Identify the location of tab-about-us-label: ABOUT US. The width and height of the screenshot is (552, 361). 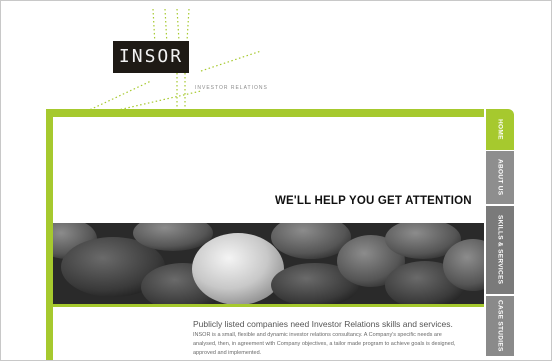
(500, 177).